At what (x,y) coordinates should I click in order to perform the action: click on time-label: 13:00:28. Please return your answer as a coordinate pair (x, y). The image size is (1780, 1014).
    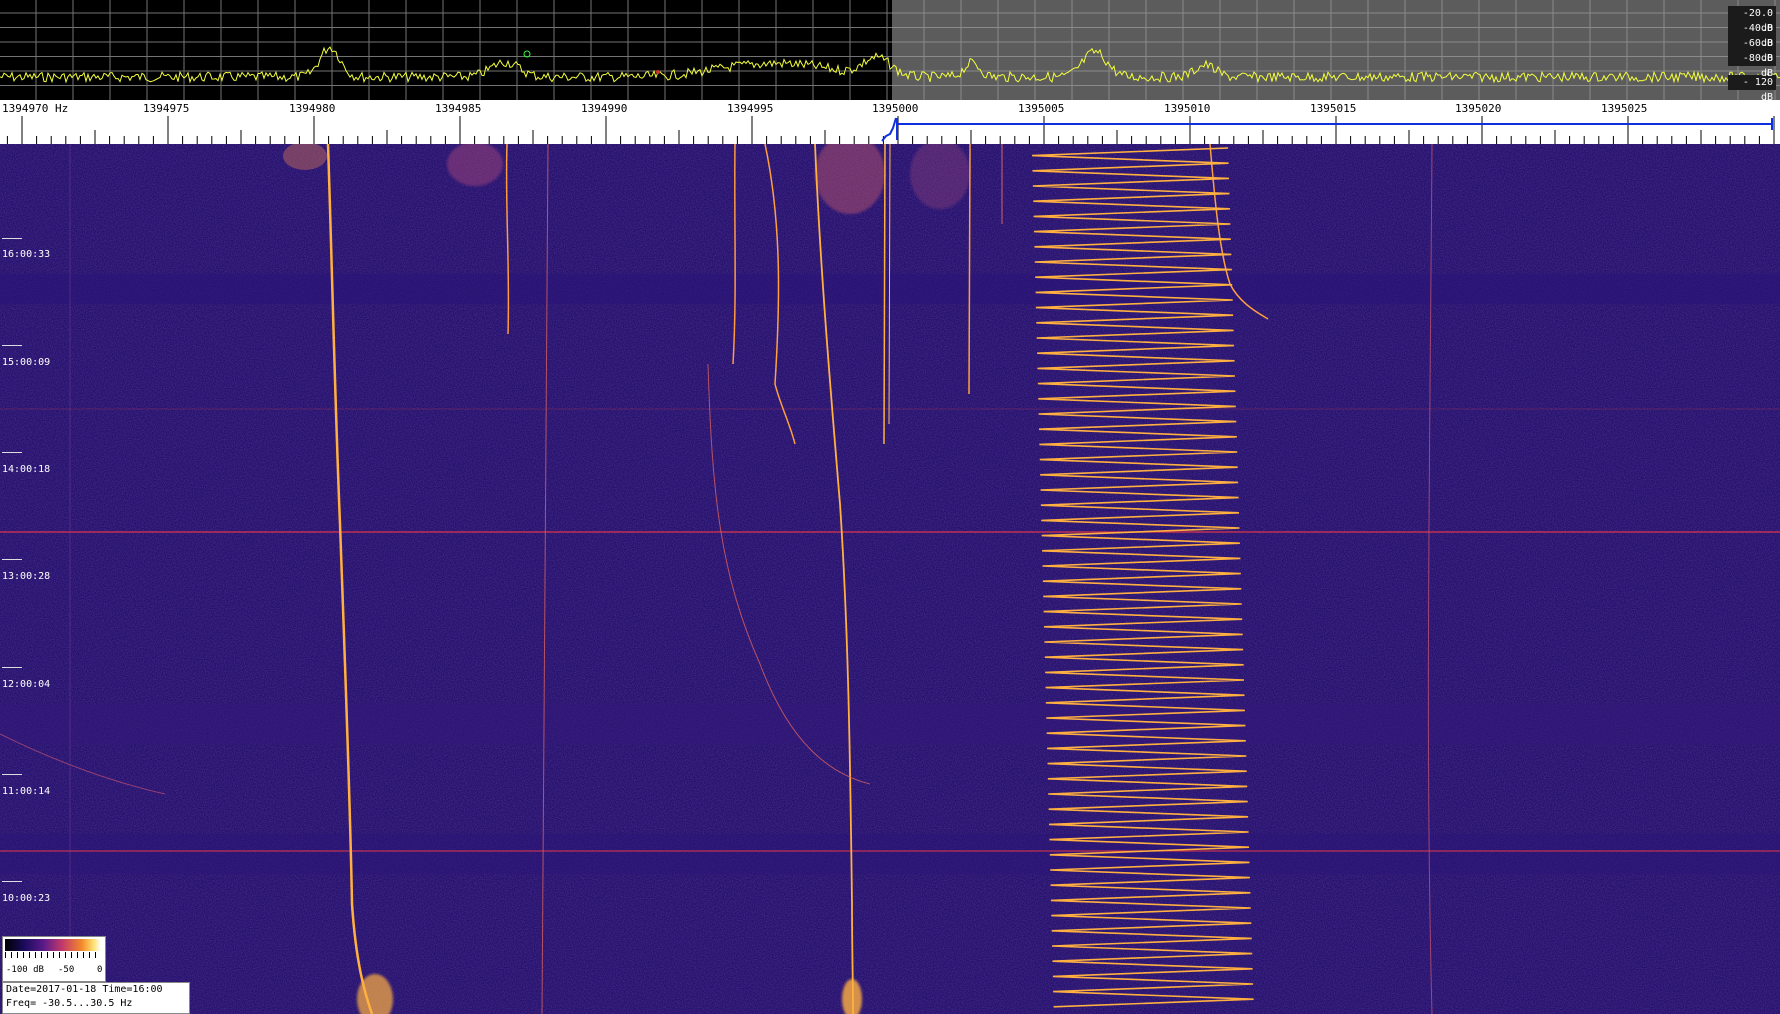
    Looking at the image, I should click on (26, 576).